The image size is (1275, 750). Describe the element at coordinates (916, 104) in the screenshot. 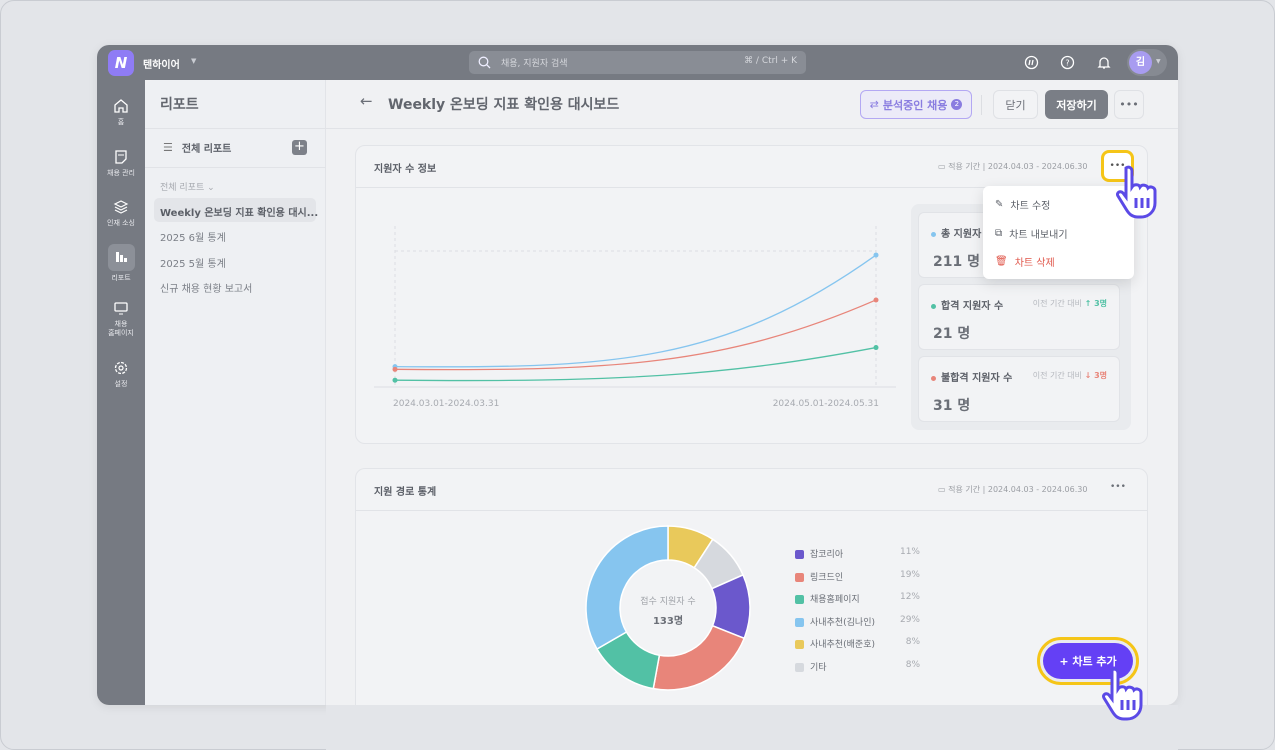

I see `analyzing-jobs-button: ⇄ 분석중인 채용 2` at that location.